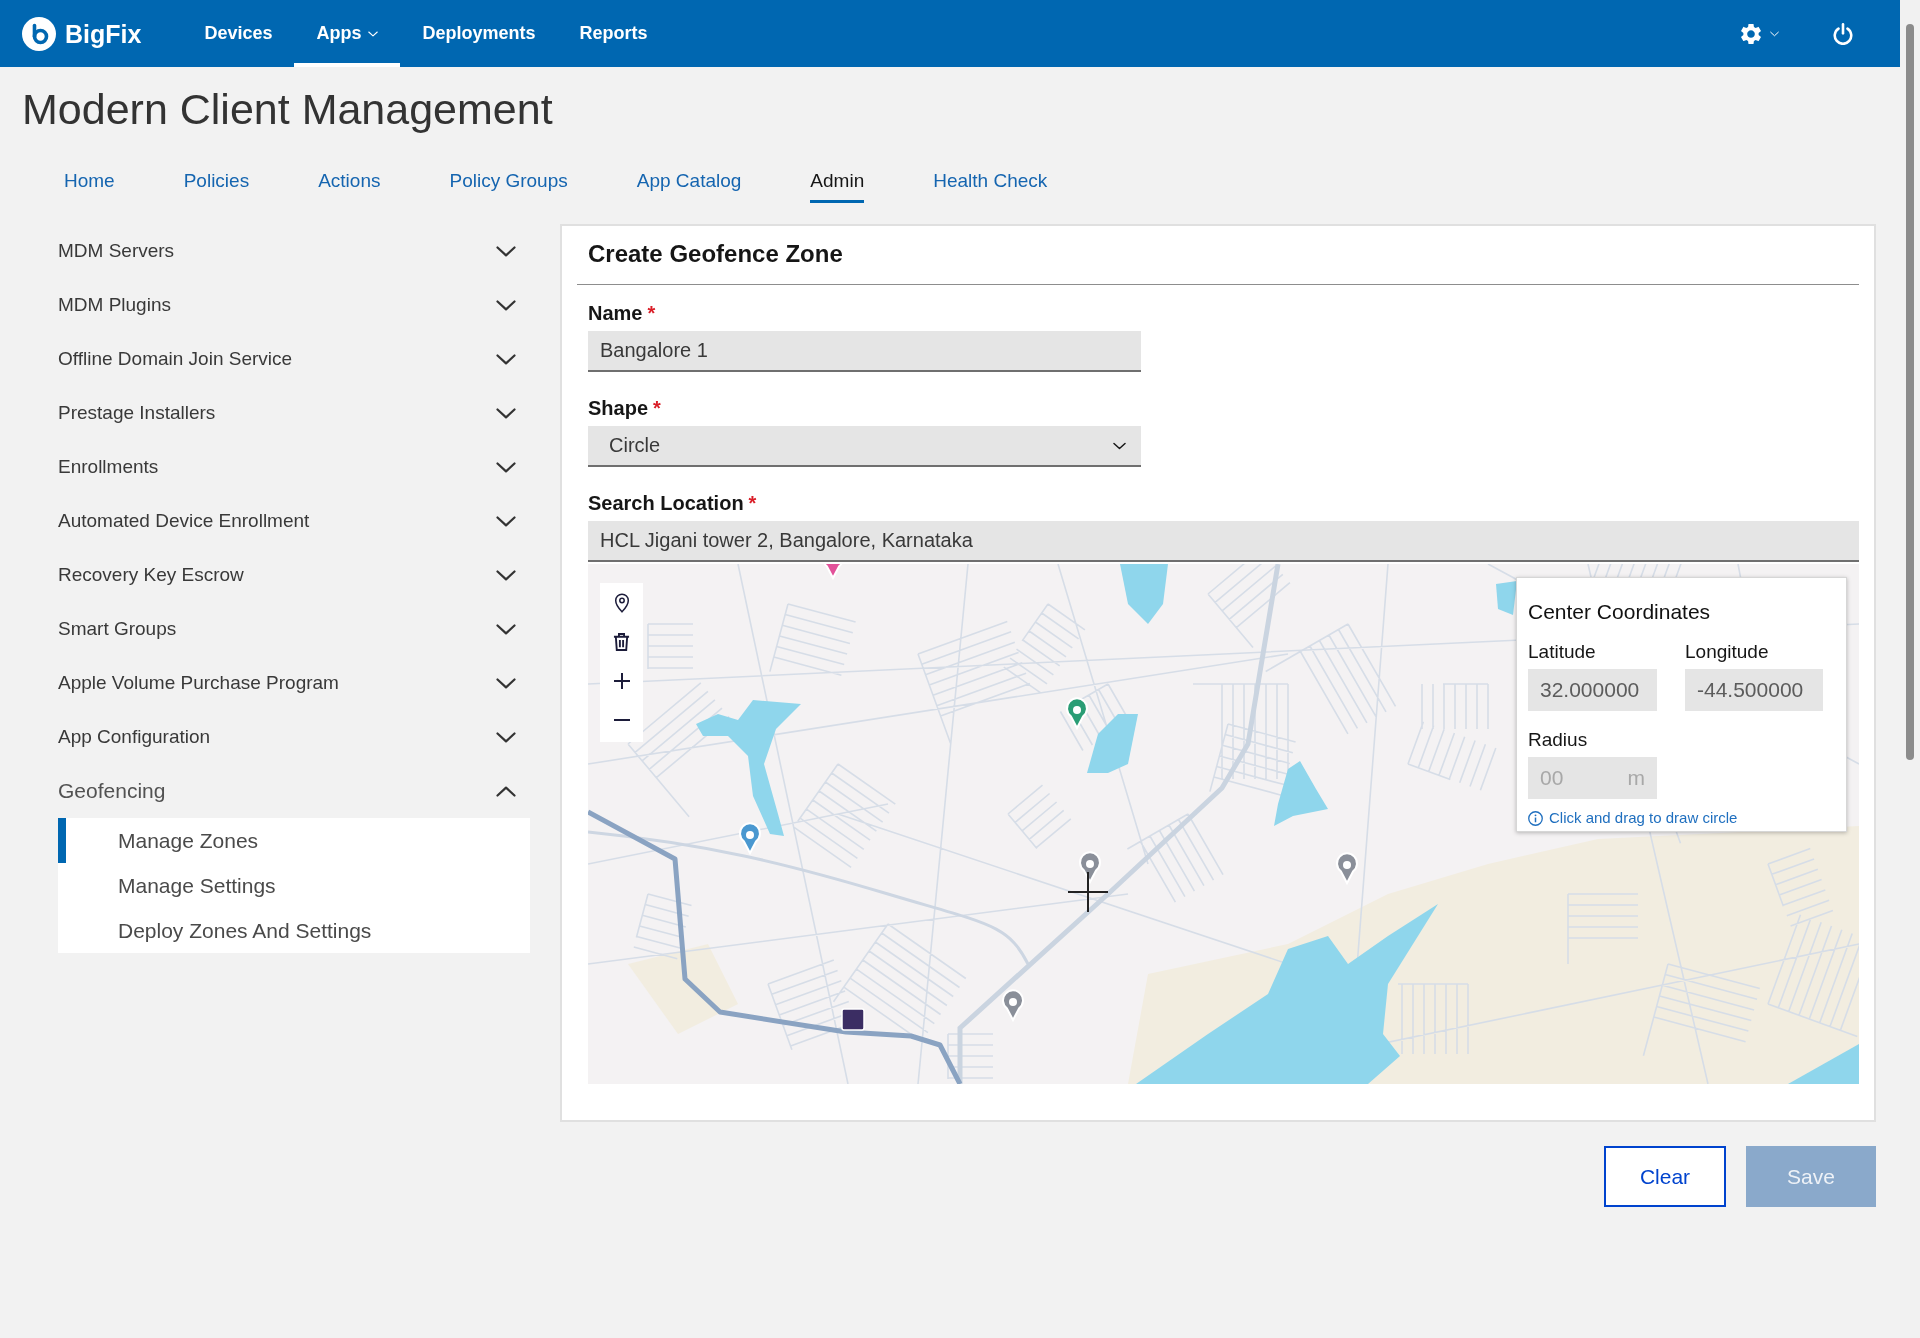  What do you see at coordinates (621, 680) in the screenshot?
I see `plus-icon` at bounding box center [621, 680].